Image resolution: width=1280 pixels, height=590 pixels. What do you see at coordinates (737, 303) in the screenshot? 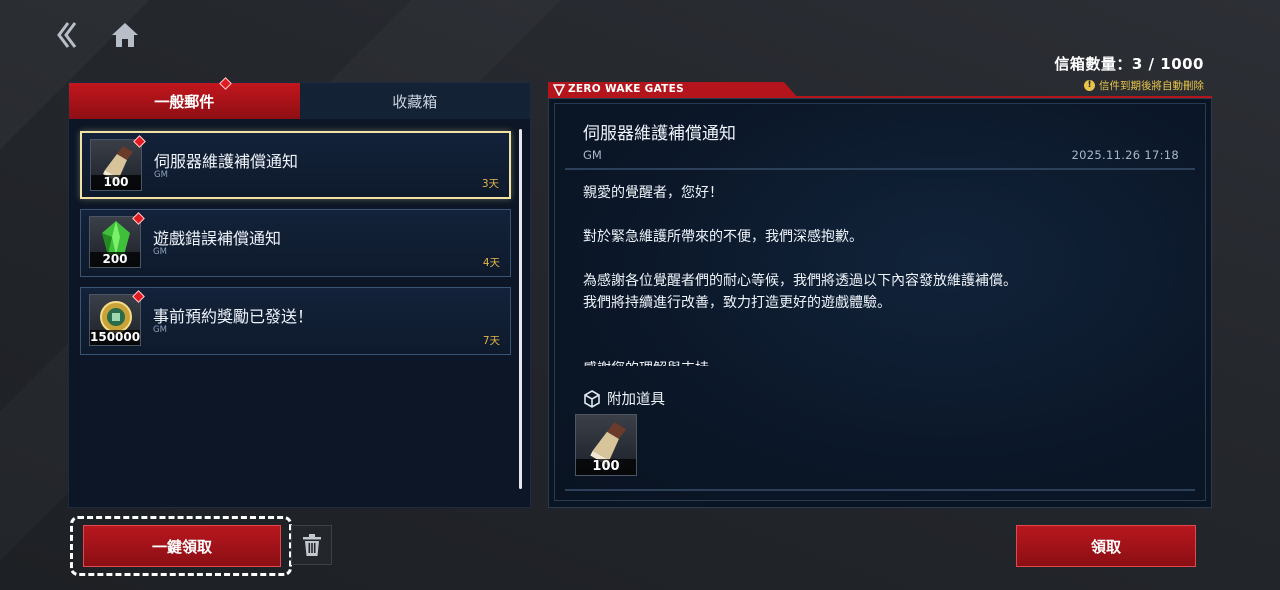
I see `body-line: 我們將持續進行改善，致力打造更好的遊戲體驗。` at bounding box center [737, 303].